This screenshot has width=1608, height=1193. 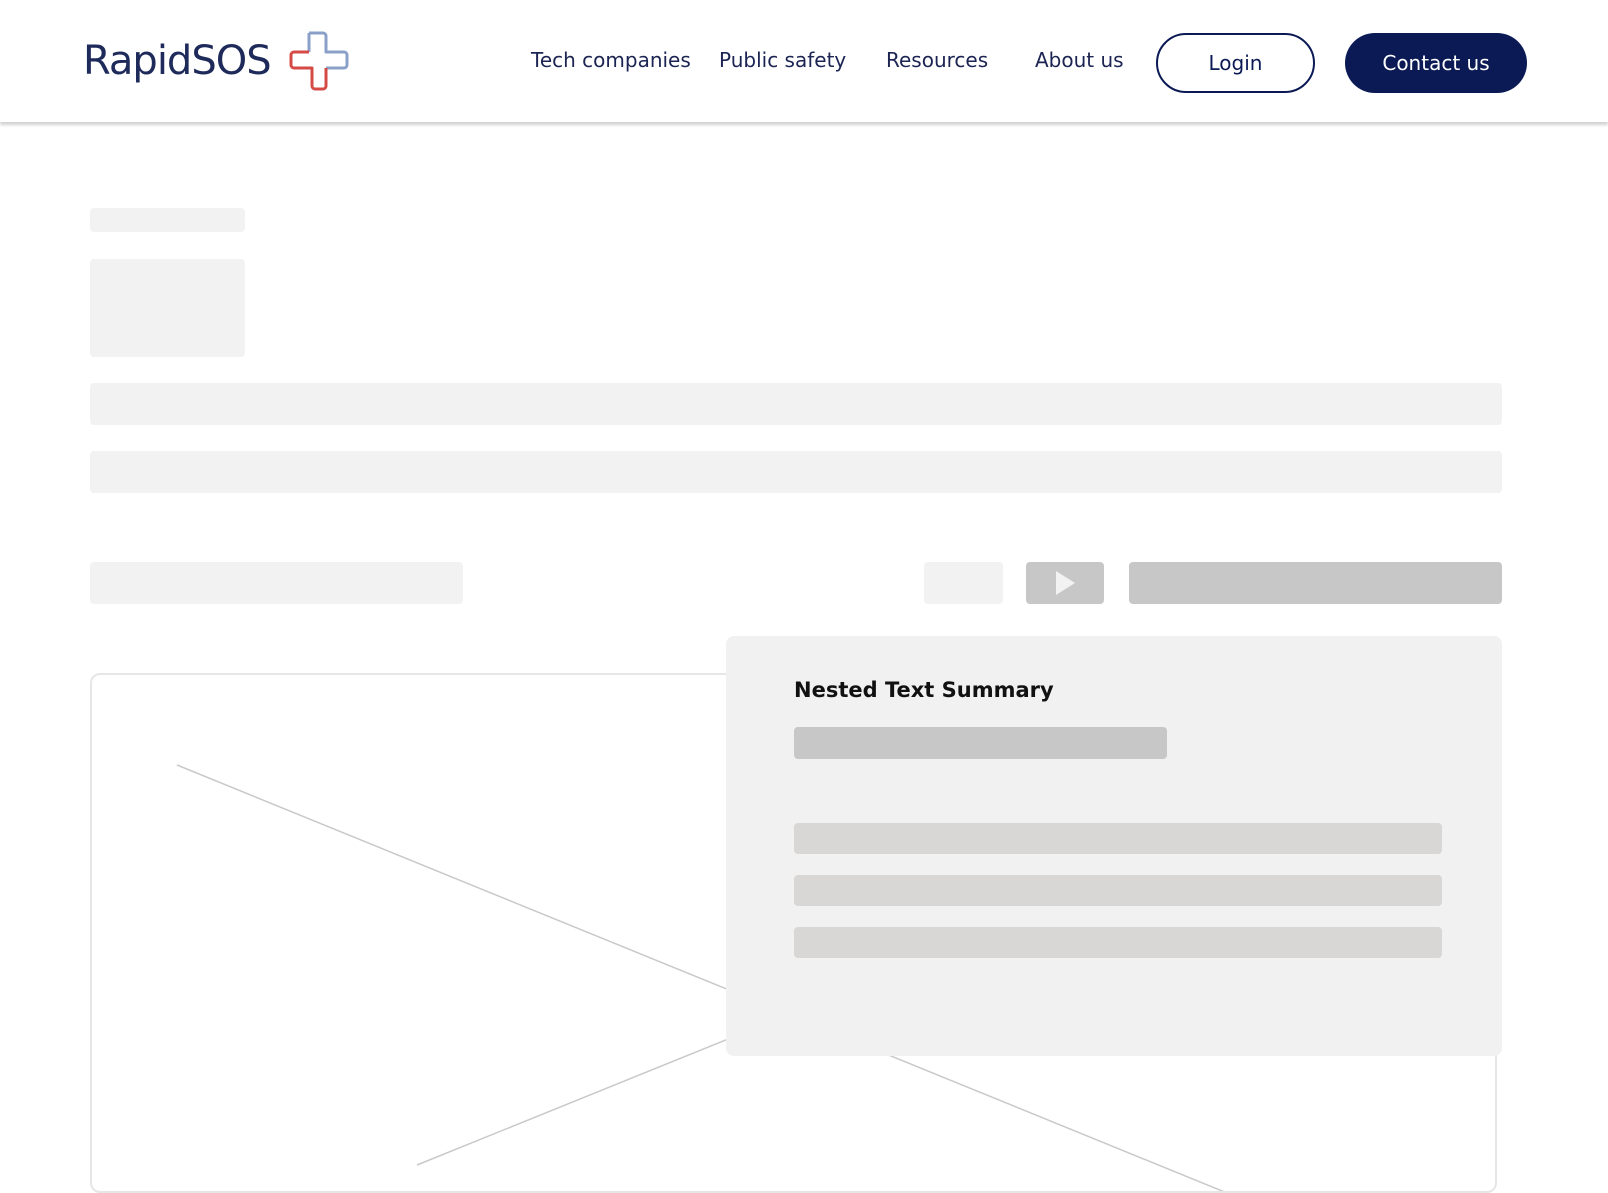 I want to click on nav-about-us: About us, so click(x=1079, y=60).